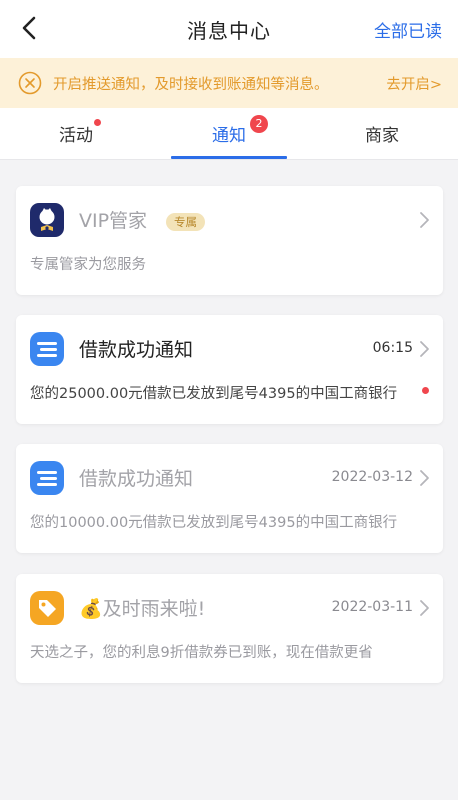 This screenshot has height=800, width=458. Describe the element at coordinates (88, 265) in the screenshot. I see `message-description: 专属管家为您服务` at that location.